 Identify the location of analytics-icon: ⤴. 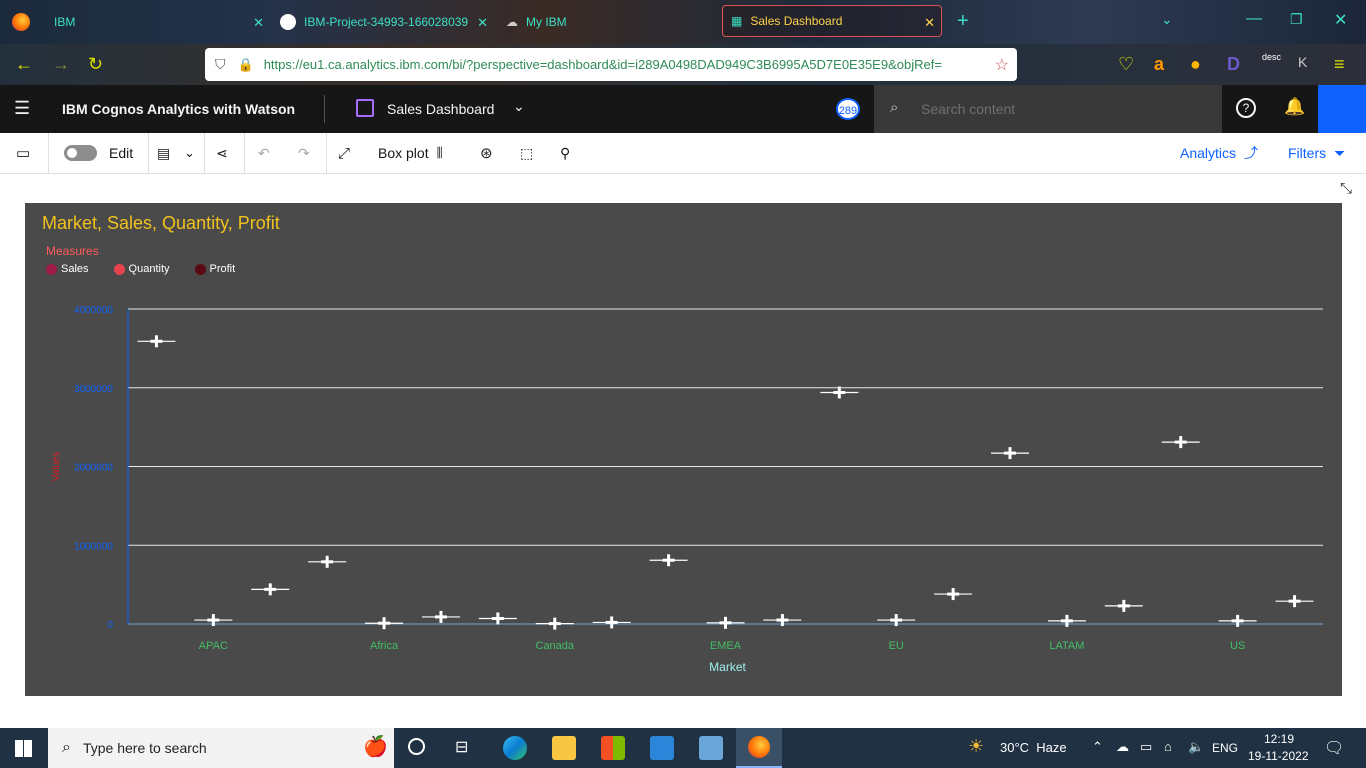
(1251, 153).